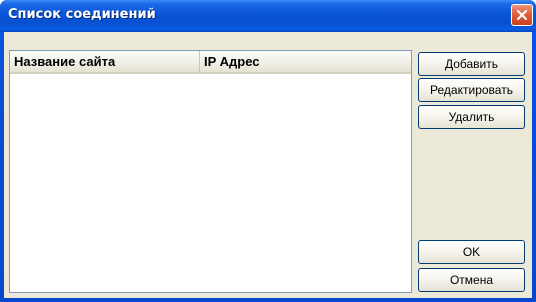 This screenshot has width=536, height=302. I want to click on ok-button: OK, so click(471, 252).